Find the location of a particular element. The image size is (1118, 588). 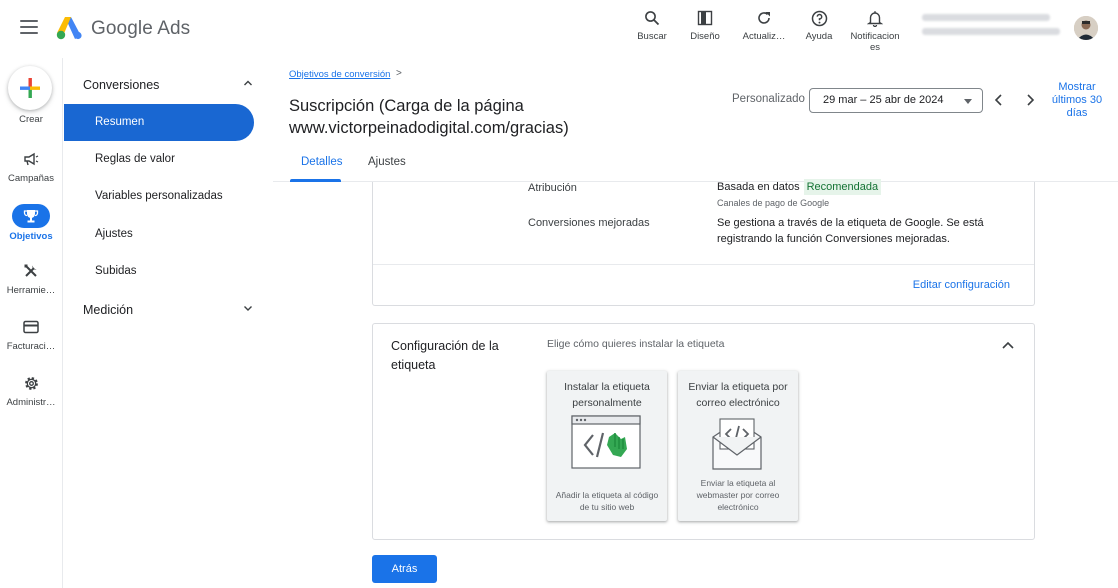

active-tab-indicator is located at coordinates (315, 180).